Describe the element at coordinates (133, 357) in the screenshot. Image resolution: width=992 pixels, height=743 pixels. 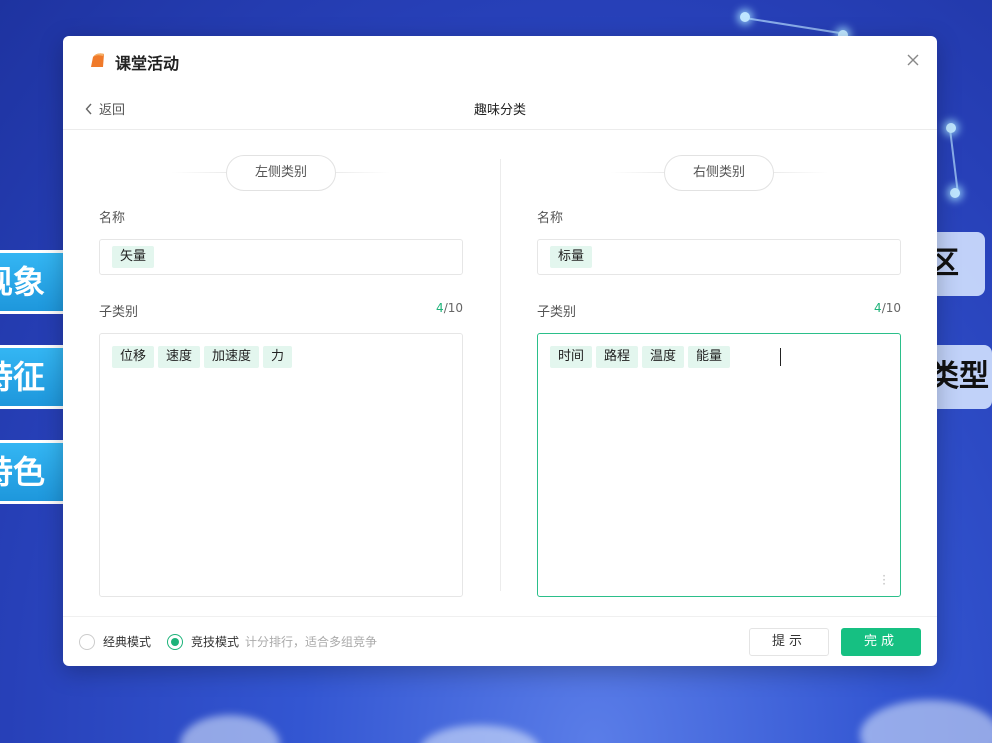
I see `subcategory-tag: 位移` at that location.